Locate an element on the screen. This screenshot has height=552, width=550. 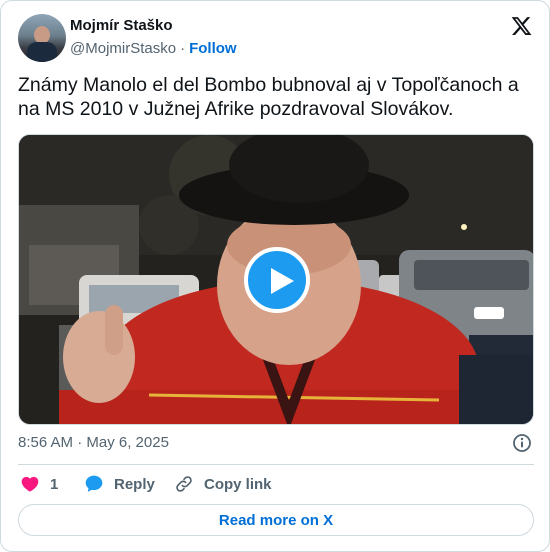
link-icon is located at coordinates (184, 484).